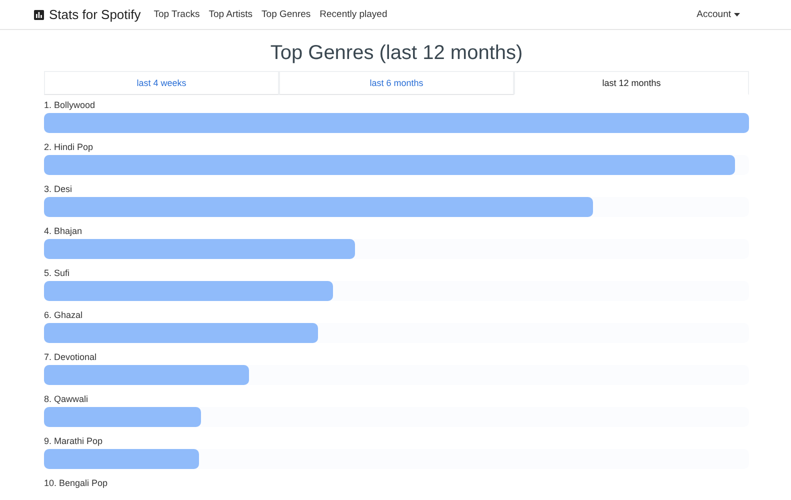 The width and height of the screenshot is (791, 500). I want to click on genre-label: 8. Qawwali, so click(67, 400).